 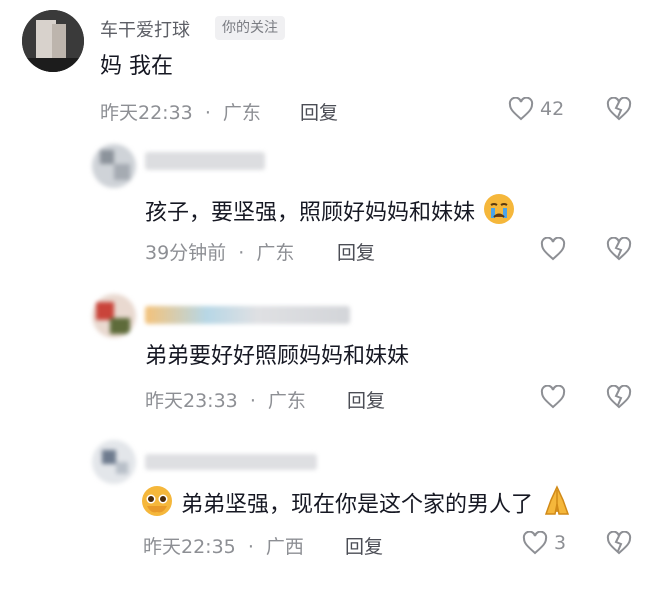 I want to click on like-button: 3, so click(x=544, y=543).